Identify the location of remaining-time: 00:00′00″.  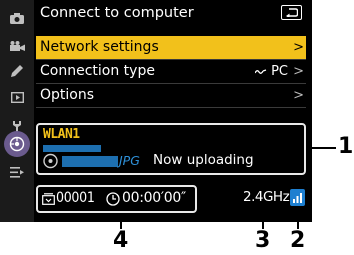
(154, 198).